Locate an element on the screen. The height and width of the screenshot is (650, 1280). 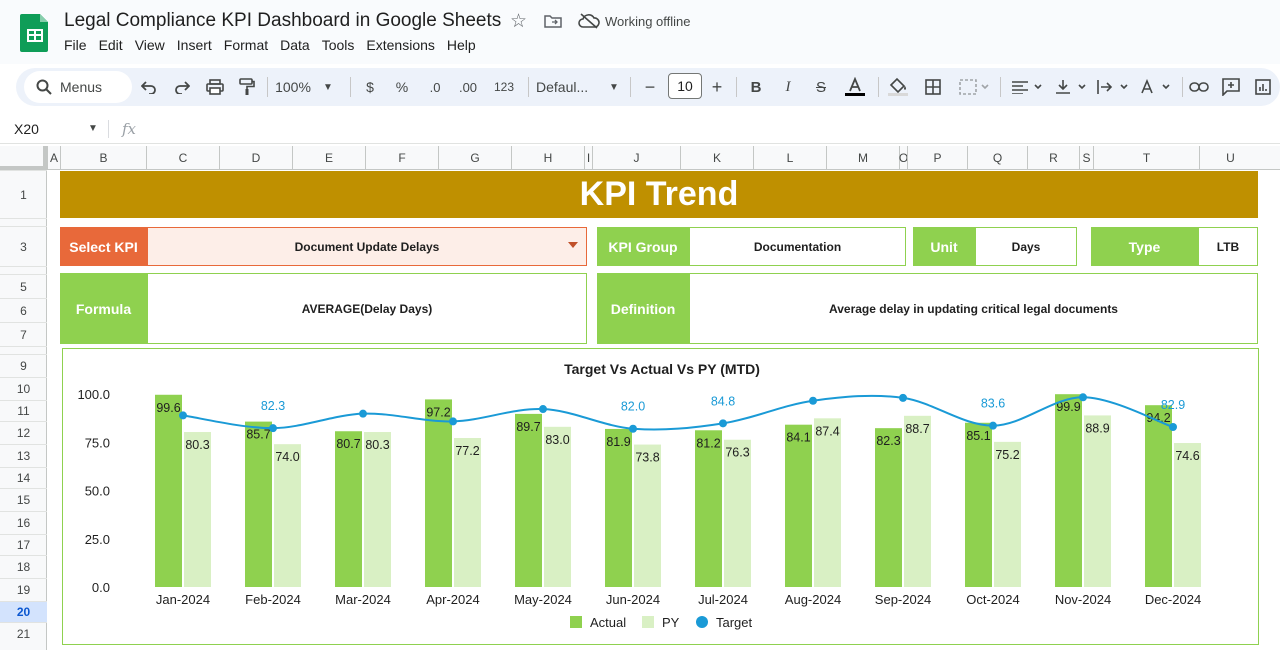
column-header-m: M is located at coordinates (862, 158).